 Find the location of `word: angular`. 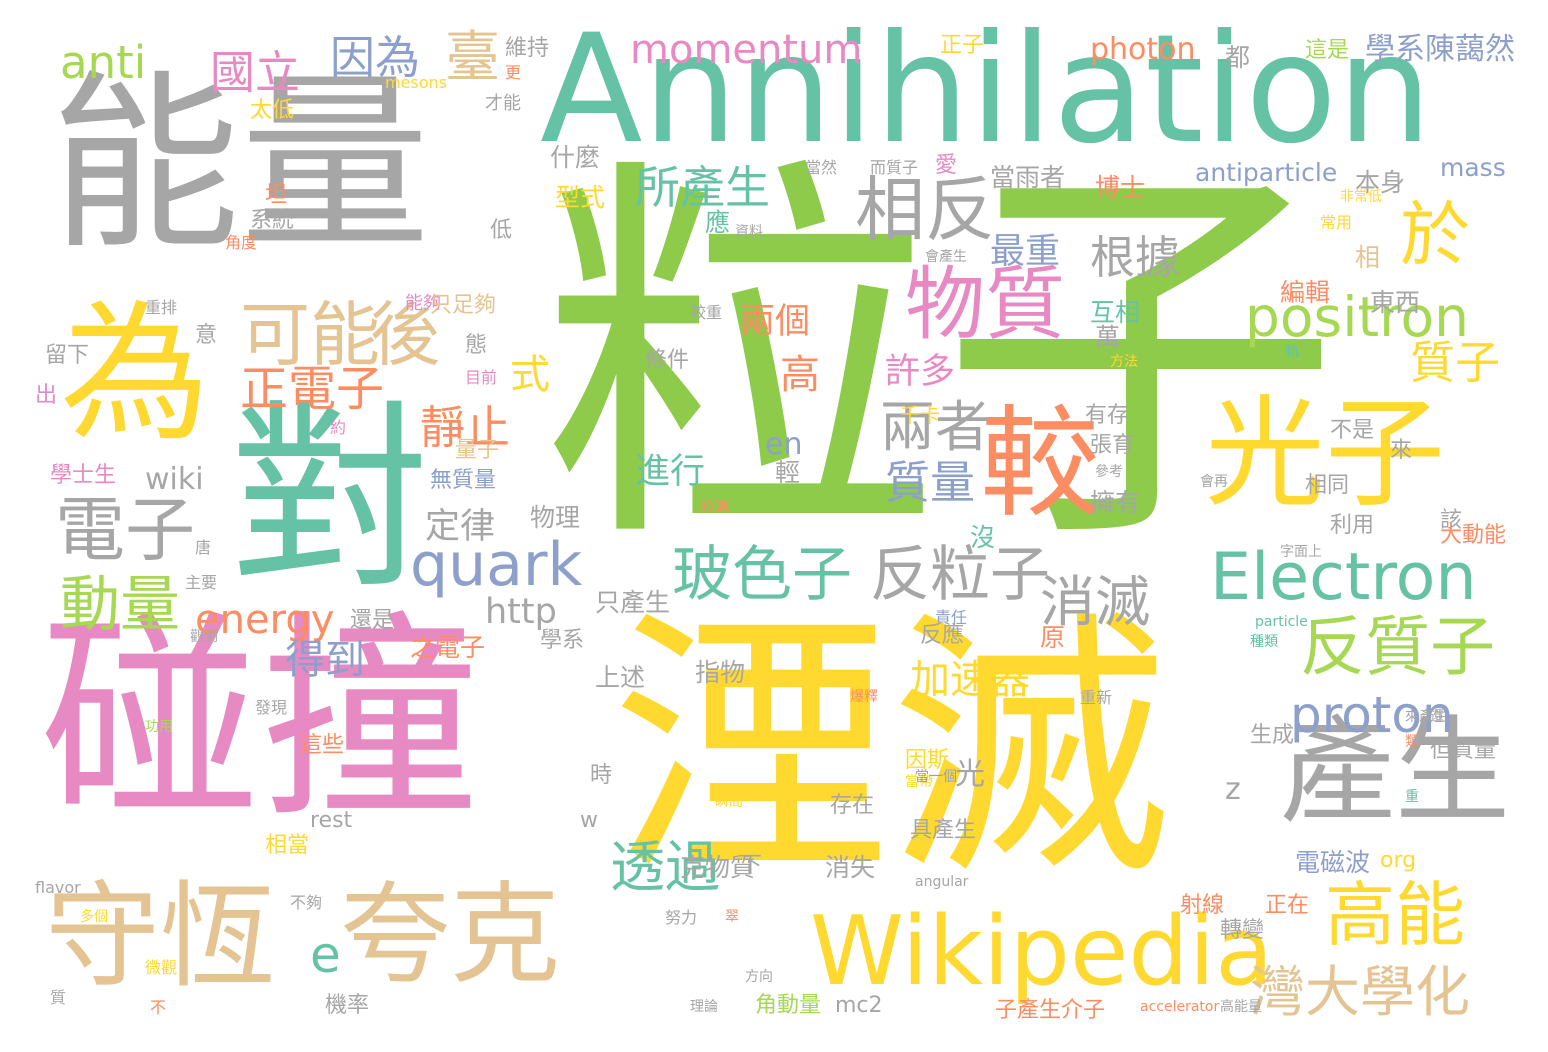

word: angular is located at coordinates (942, 882).